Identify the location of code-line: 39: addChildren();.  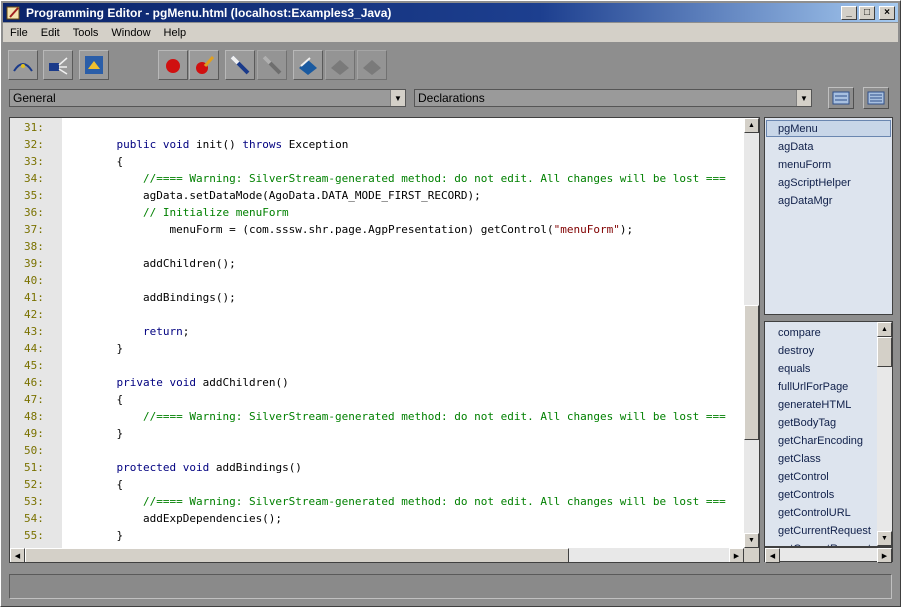
(377, 263).